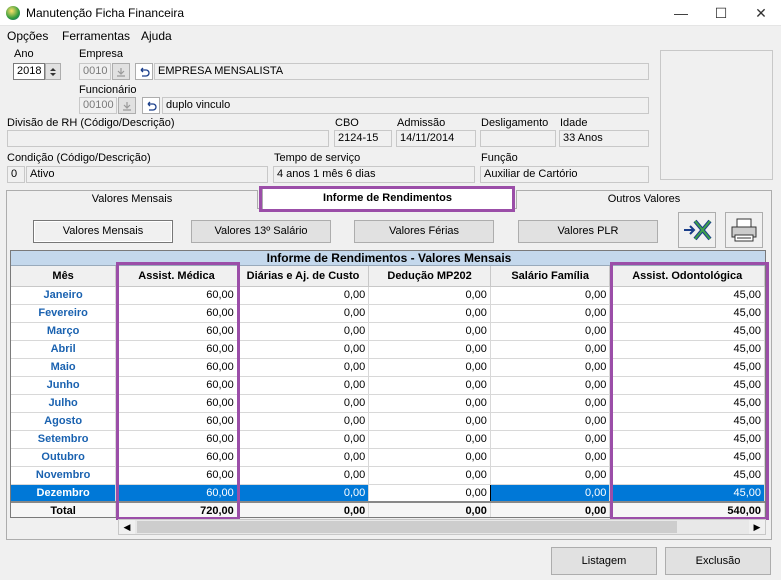 This screenshot has height=580, width=781. Describe the element at coordinates (64, 457) in the screenshot. I see `cell-mes: Outubro` at that location.